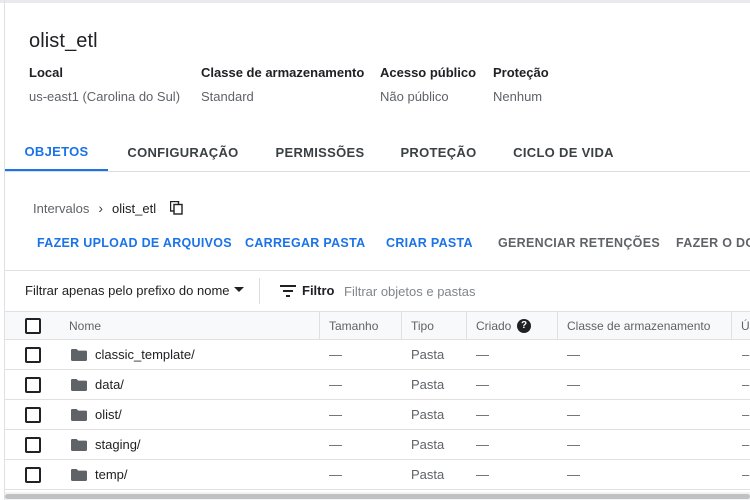 Image resolution: width=750 pixels, height=500 pixels. Describe the element at coordinates (638, 326) in the screenshot. I see `column-header-storage-class: Classe de armazenamento` at that location.